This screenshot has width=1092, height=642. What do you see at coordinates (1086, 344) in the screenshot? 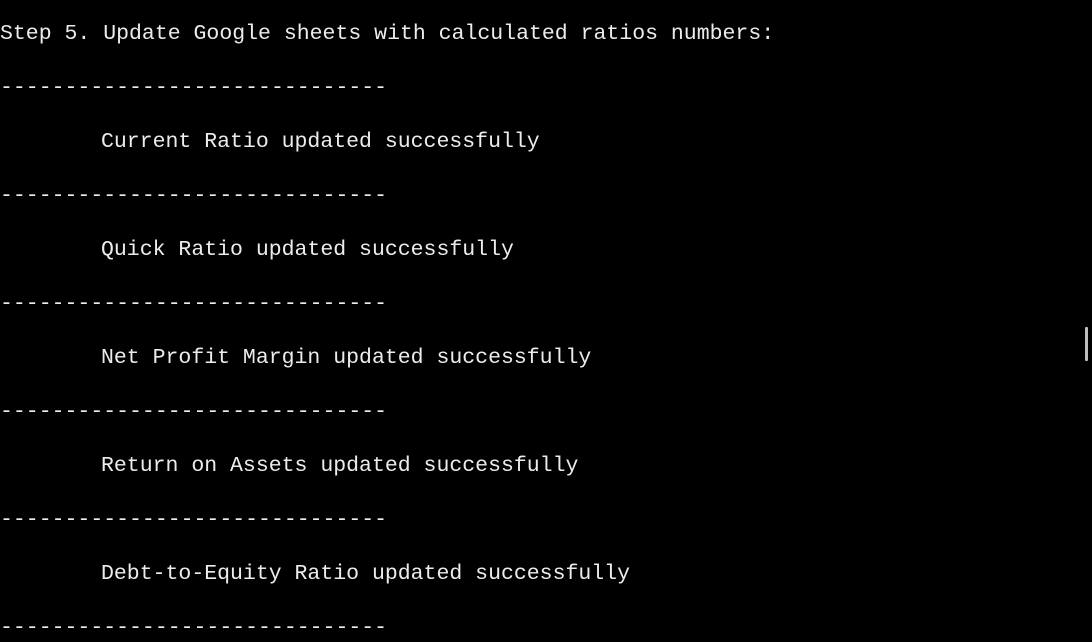
I see `scrollbar-thumb` at bounding box center [1086, 344].